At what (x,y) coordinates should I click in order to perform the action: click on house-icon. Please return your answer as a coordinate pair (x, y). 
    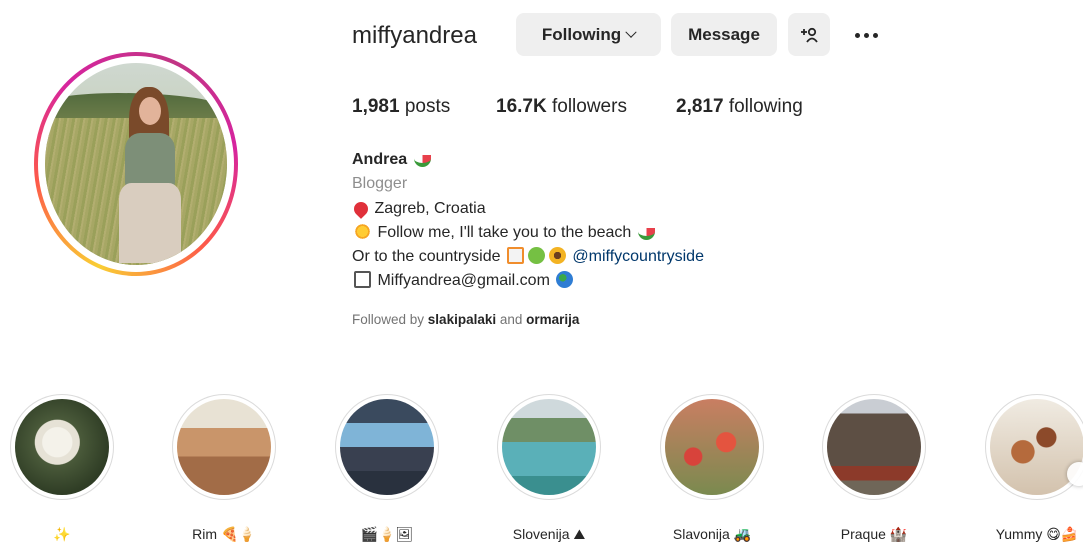
    Looking at the image, I should click on (515, 256).